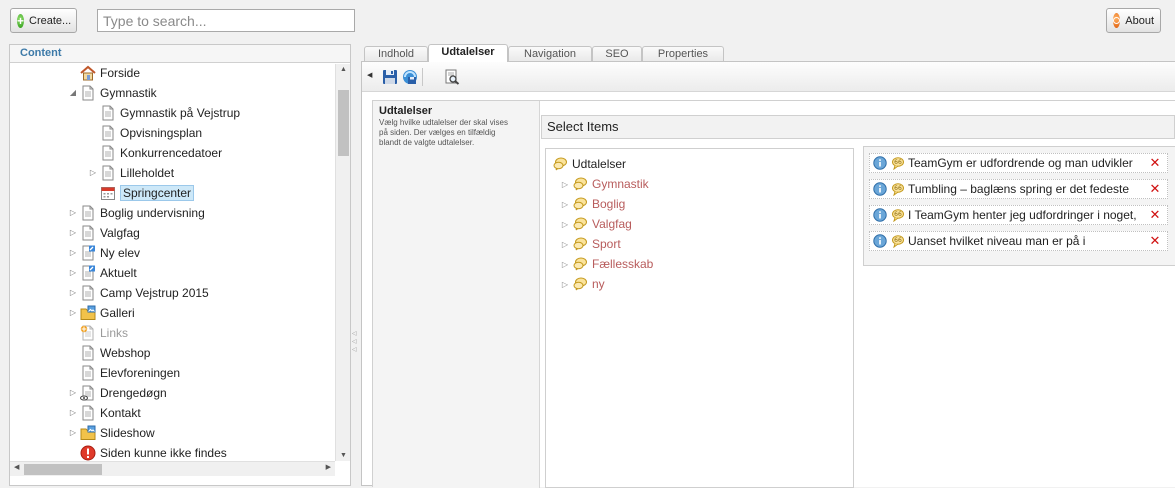 Image resolution: width=1175 pixels, height=488 pixels. Describe the element at coordinates (390, 77) in the screenshot. I see `save-icon` at that location.